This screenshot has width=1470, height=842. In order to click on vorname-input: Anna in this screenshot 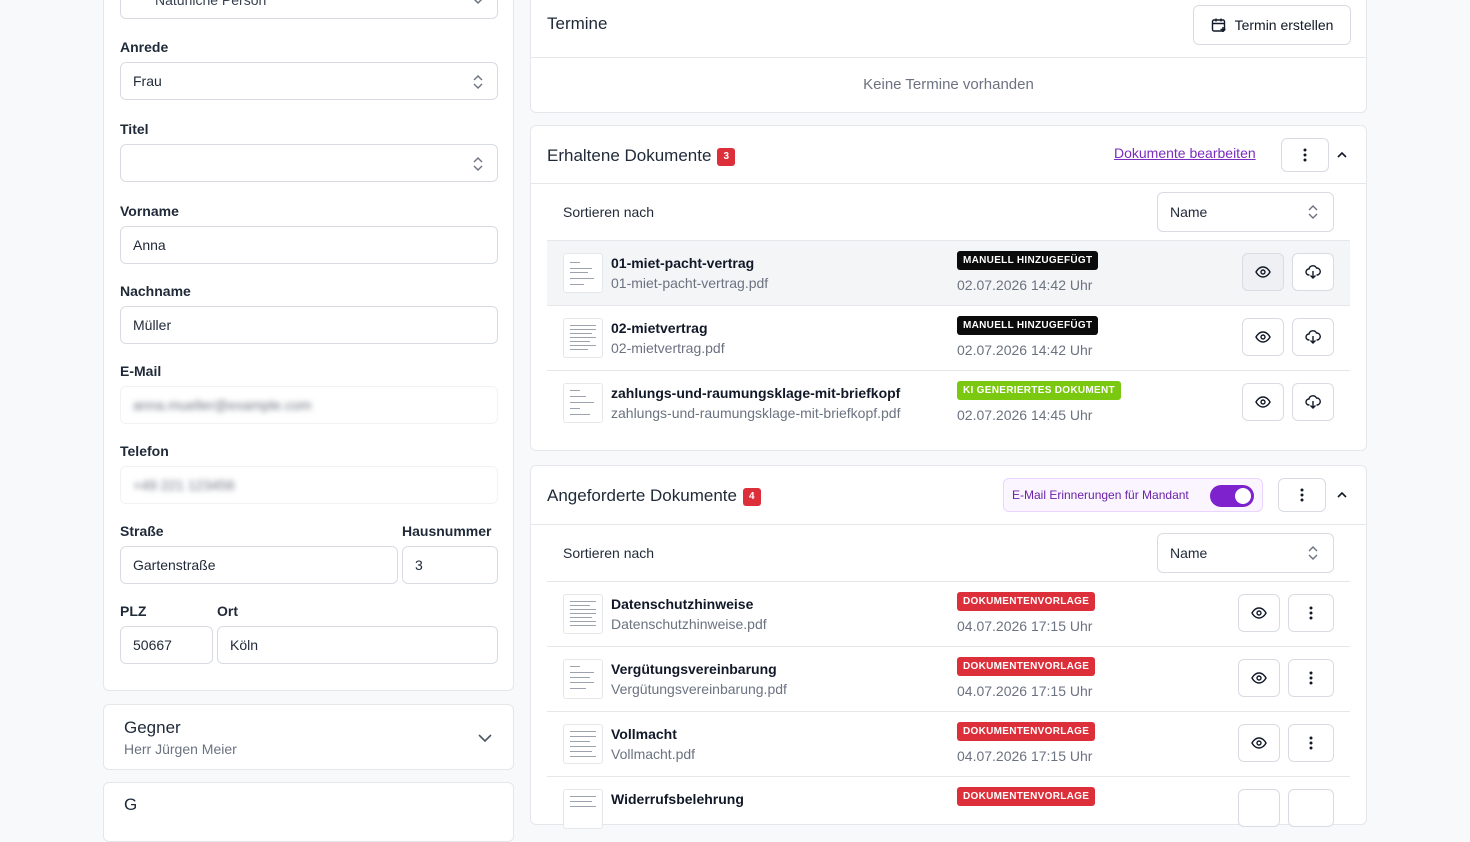, I will do `click(309, 245)`.